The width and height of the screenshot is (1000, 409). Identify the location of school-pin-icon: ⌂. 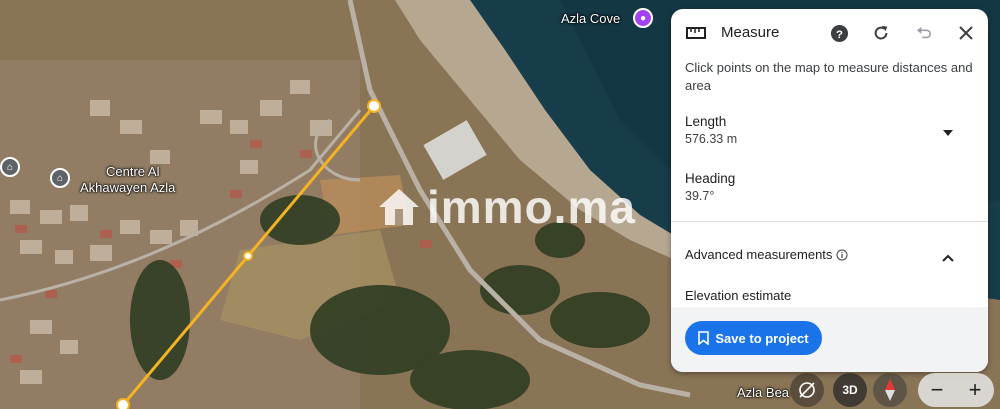
(10, 167).